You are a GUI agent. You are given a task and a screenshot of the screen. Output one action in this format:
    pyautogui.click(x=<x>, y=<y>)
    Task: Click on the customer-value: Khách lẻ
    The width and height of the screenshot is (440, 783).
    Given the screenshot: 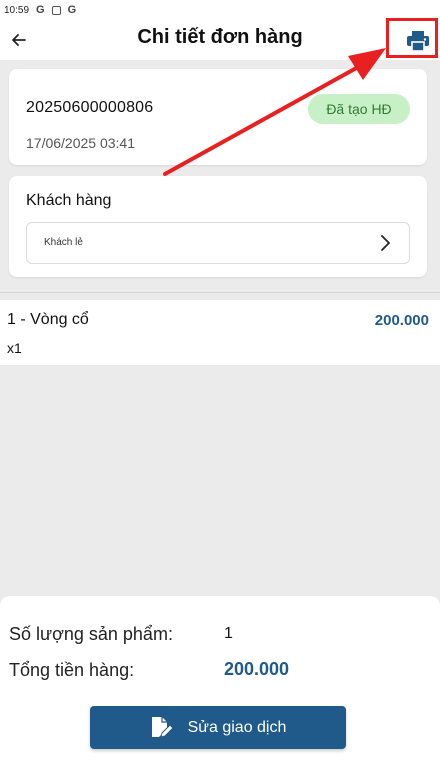 What is the action you would take?
    pyautogui.click(x=63, y=242)
    